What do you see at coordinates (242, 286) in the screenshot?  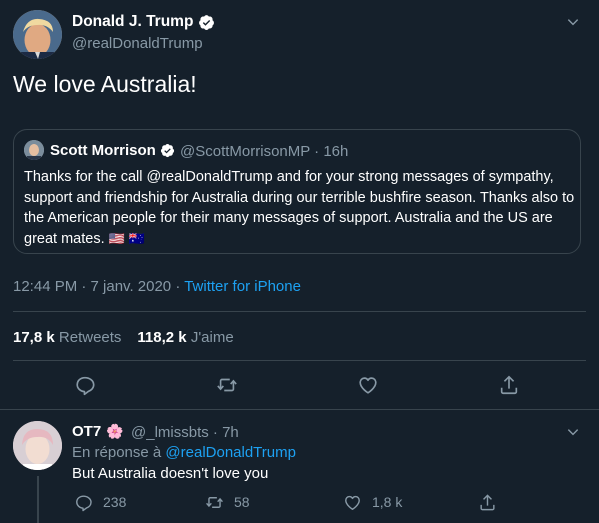 I see `source-link: Twitter for iPhone` at bounding box center [242, 286].